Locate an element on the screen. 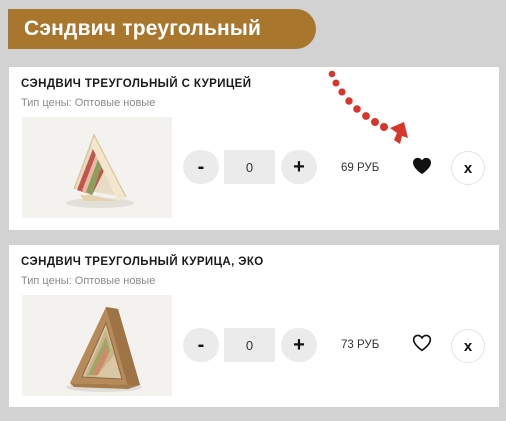 The image size is (506, 421). heart-filled-icon is located at coordinates (422, 166).